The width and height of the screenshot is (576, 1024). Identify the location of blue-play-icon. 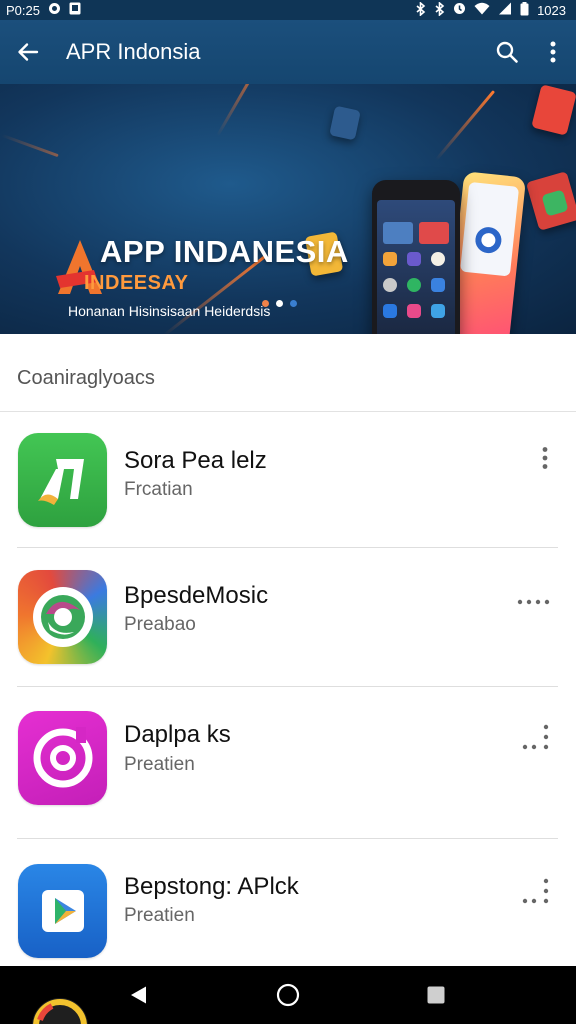
(63, 911).